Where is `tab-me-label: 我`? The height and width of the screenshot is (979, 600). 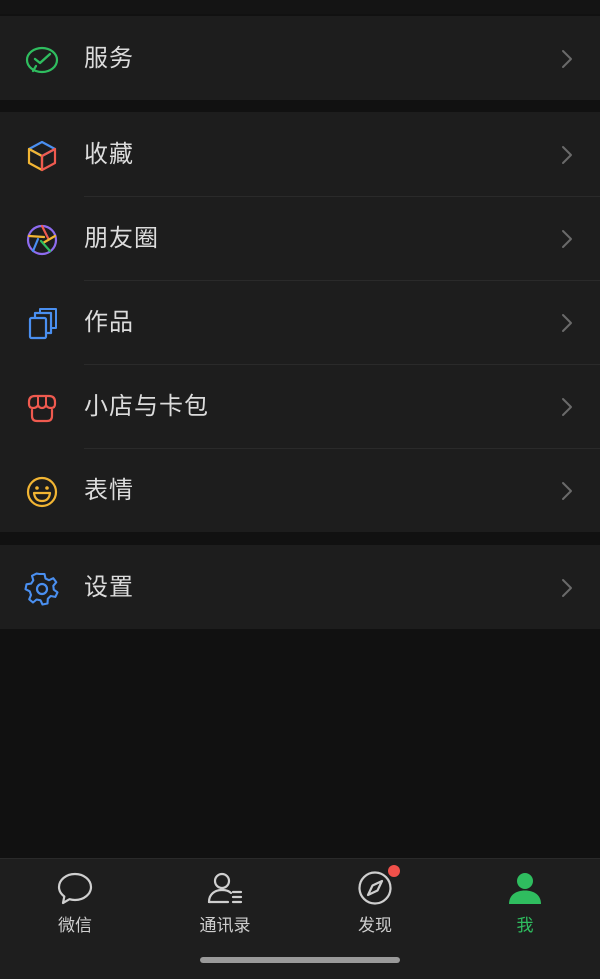 tab-me-label: 我 is located at coordinates (525, 926).